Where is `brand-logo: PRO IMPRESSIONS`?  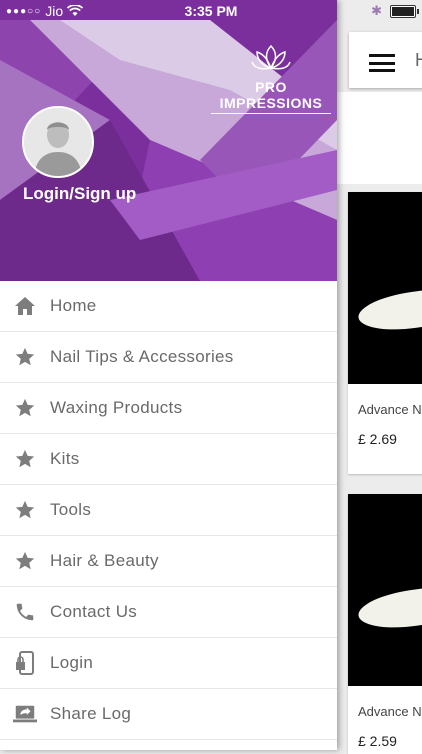
brand-logo: PRO IMPRESSIONS is located at coordinates (271, 79).